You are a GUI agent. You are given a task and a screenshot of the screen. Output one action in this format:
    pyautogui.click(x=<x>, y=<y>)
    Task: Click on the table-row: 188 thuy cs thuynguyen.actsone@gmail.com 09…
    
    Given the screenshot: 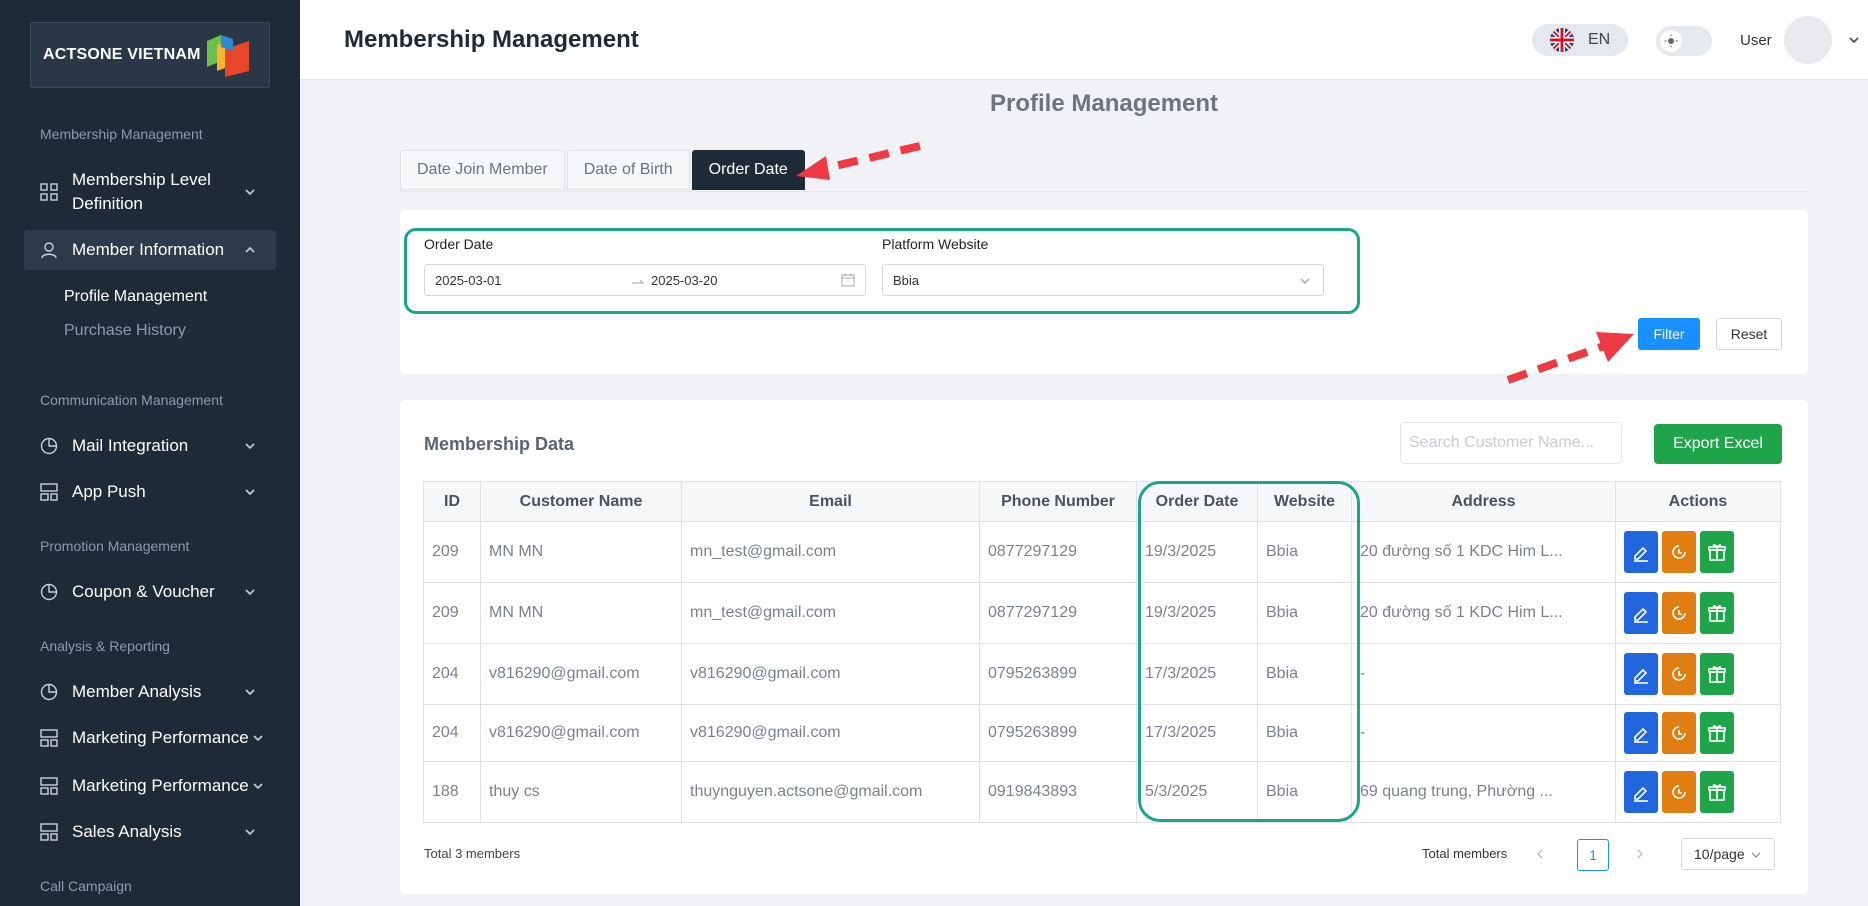 What is the action you would take?
    pyautogui.click(x=1102, y=792)
    